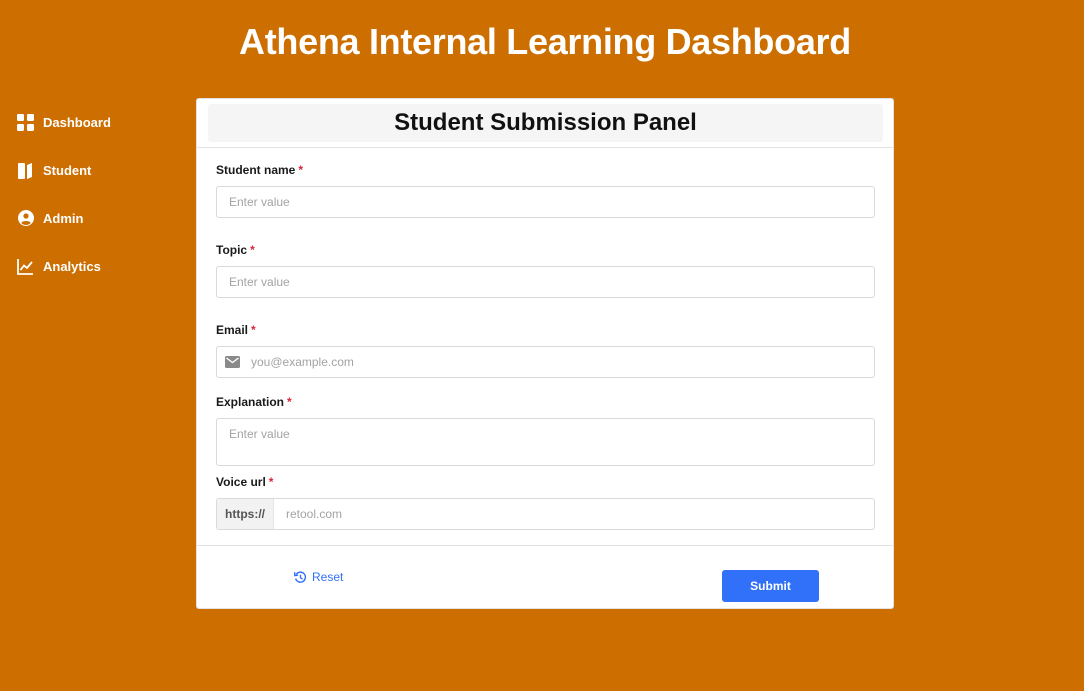 The width and height of the screenshot is (1084, 691). I want to click on topic-label: Topic *, so click(235, 250).